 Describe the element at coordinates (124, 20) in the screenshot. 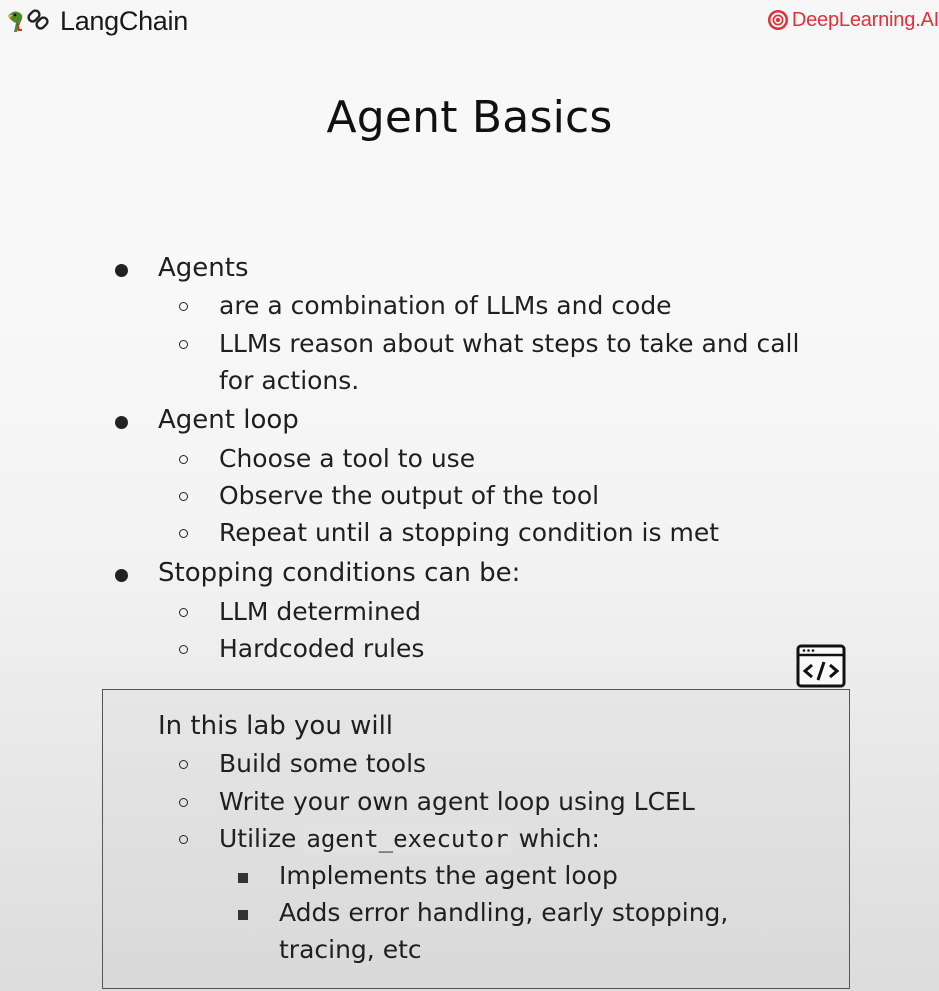

I see `langchain-brand-name: LangChain` at that location.